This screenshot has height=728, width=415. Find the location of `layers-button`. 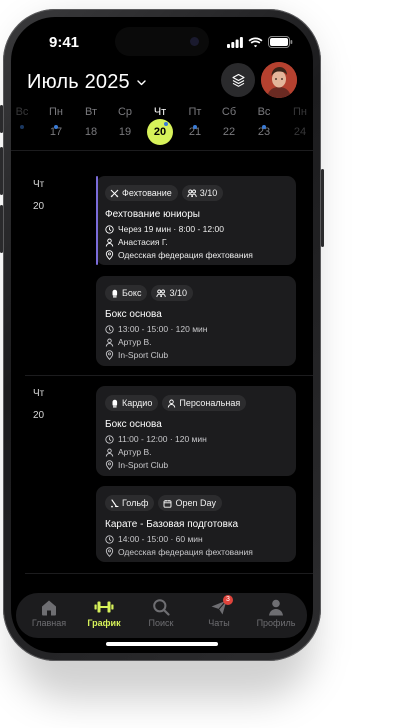

layers-button is located at coordinates (238, 80).